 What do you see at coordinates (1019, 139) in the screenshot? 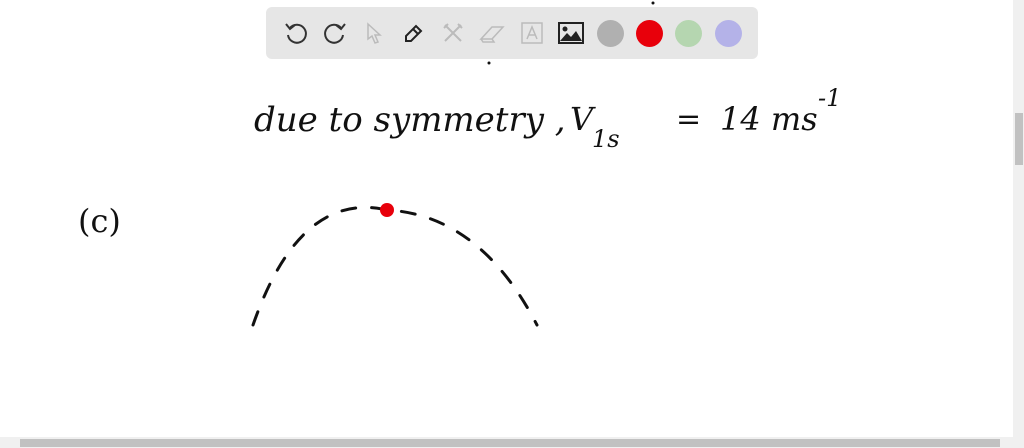
I see `vertical-scrollbar-thumb` at bounding box center [1019, 139].